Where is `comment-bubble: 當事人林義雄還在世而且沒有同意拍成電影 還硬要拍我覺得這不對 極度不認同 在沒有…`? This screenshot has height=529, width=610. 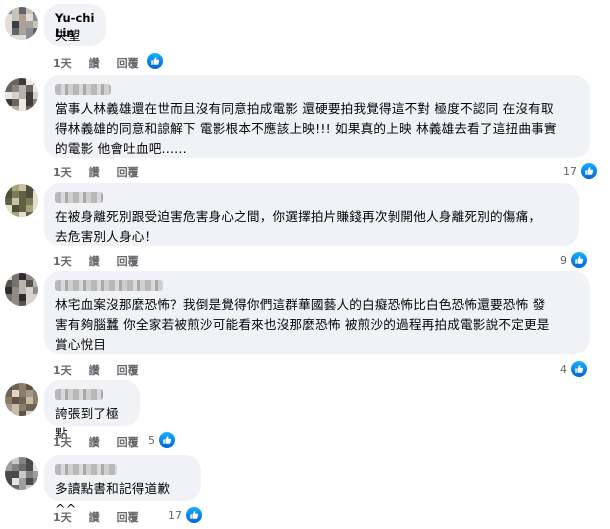
comment-bubble: 當事人林義雄還在世而且沒有同意拍成電影 還硬要拍我覺得這不對 極度不認同 在沒有… is located at coordinates (317, 116).